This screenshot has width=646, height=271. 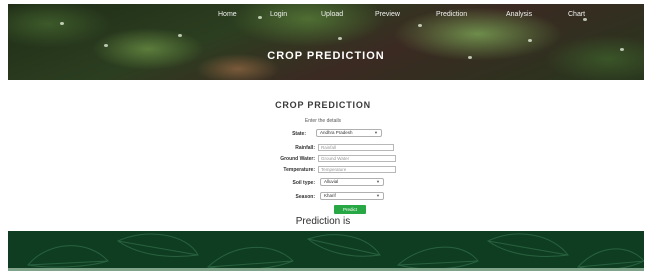 What do you see at coordinates (451, 14) in the screenshot?
I see `nav-prediction: Prediction` at bounding box center [451, 14].